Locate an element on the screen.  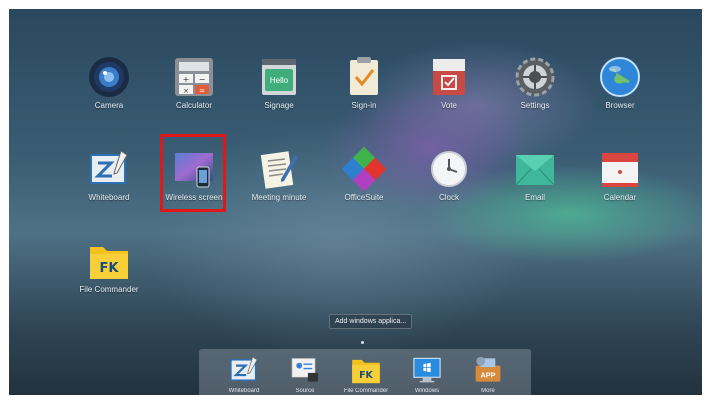
signage-icon: Hello is located at coordinates (279, 77).